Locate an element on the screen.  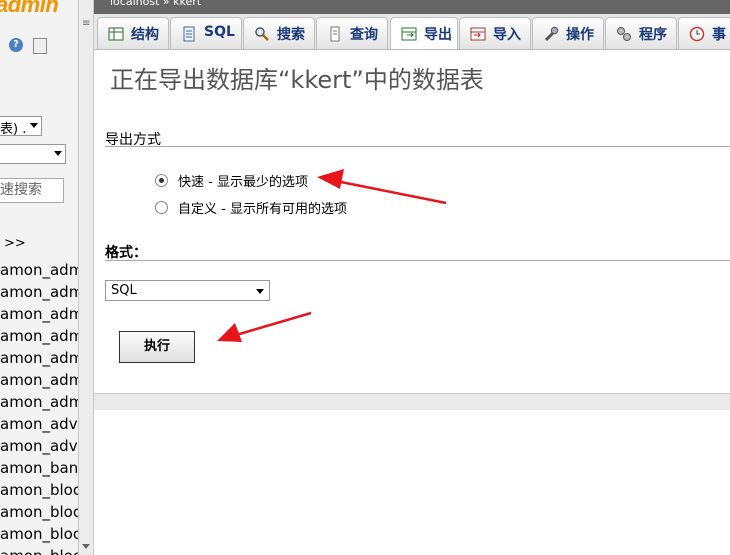
footer-bar is located at coordinates (412, 401).